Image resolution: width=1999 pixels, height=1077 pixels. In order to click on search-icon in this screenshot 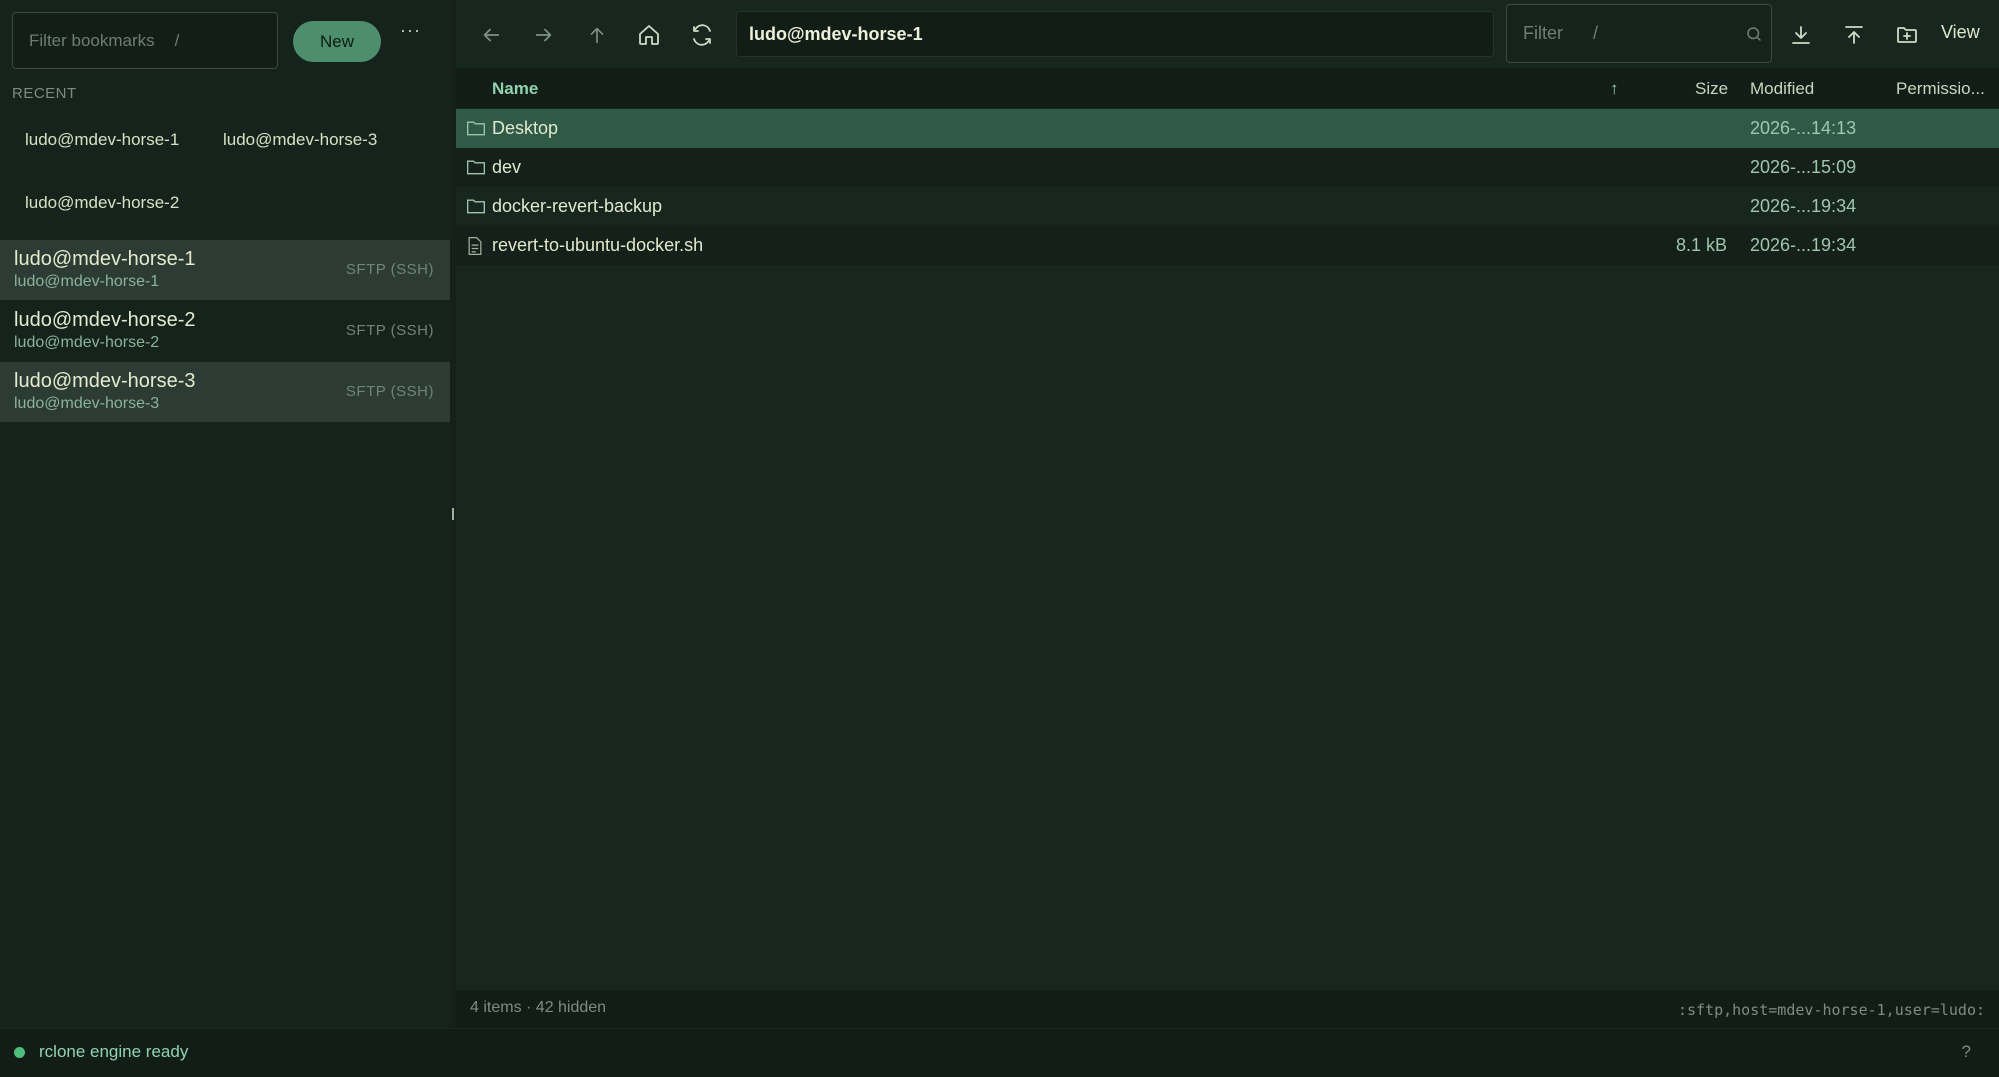, I will do `click(1754, 36)`.